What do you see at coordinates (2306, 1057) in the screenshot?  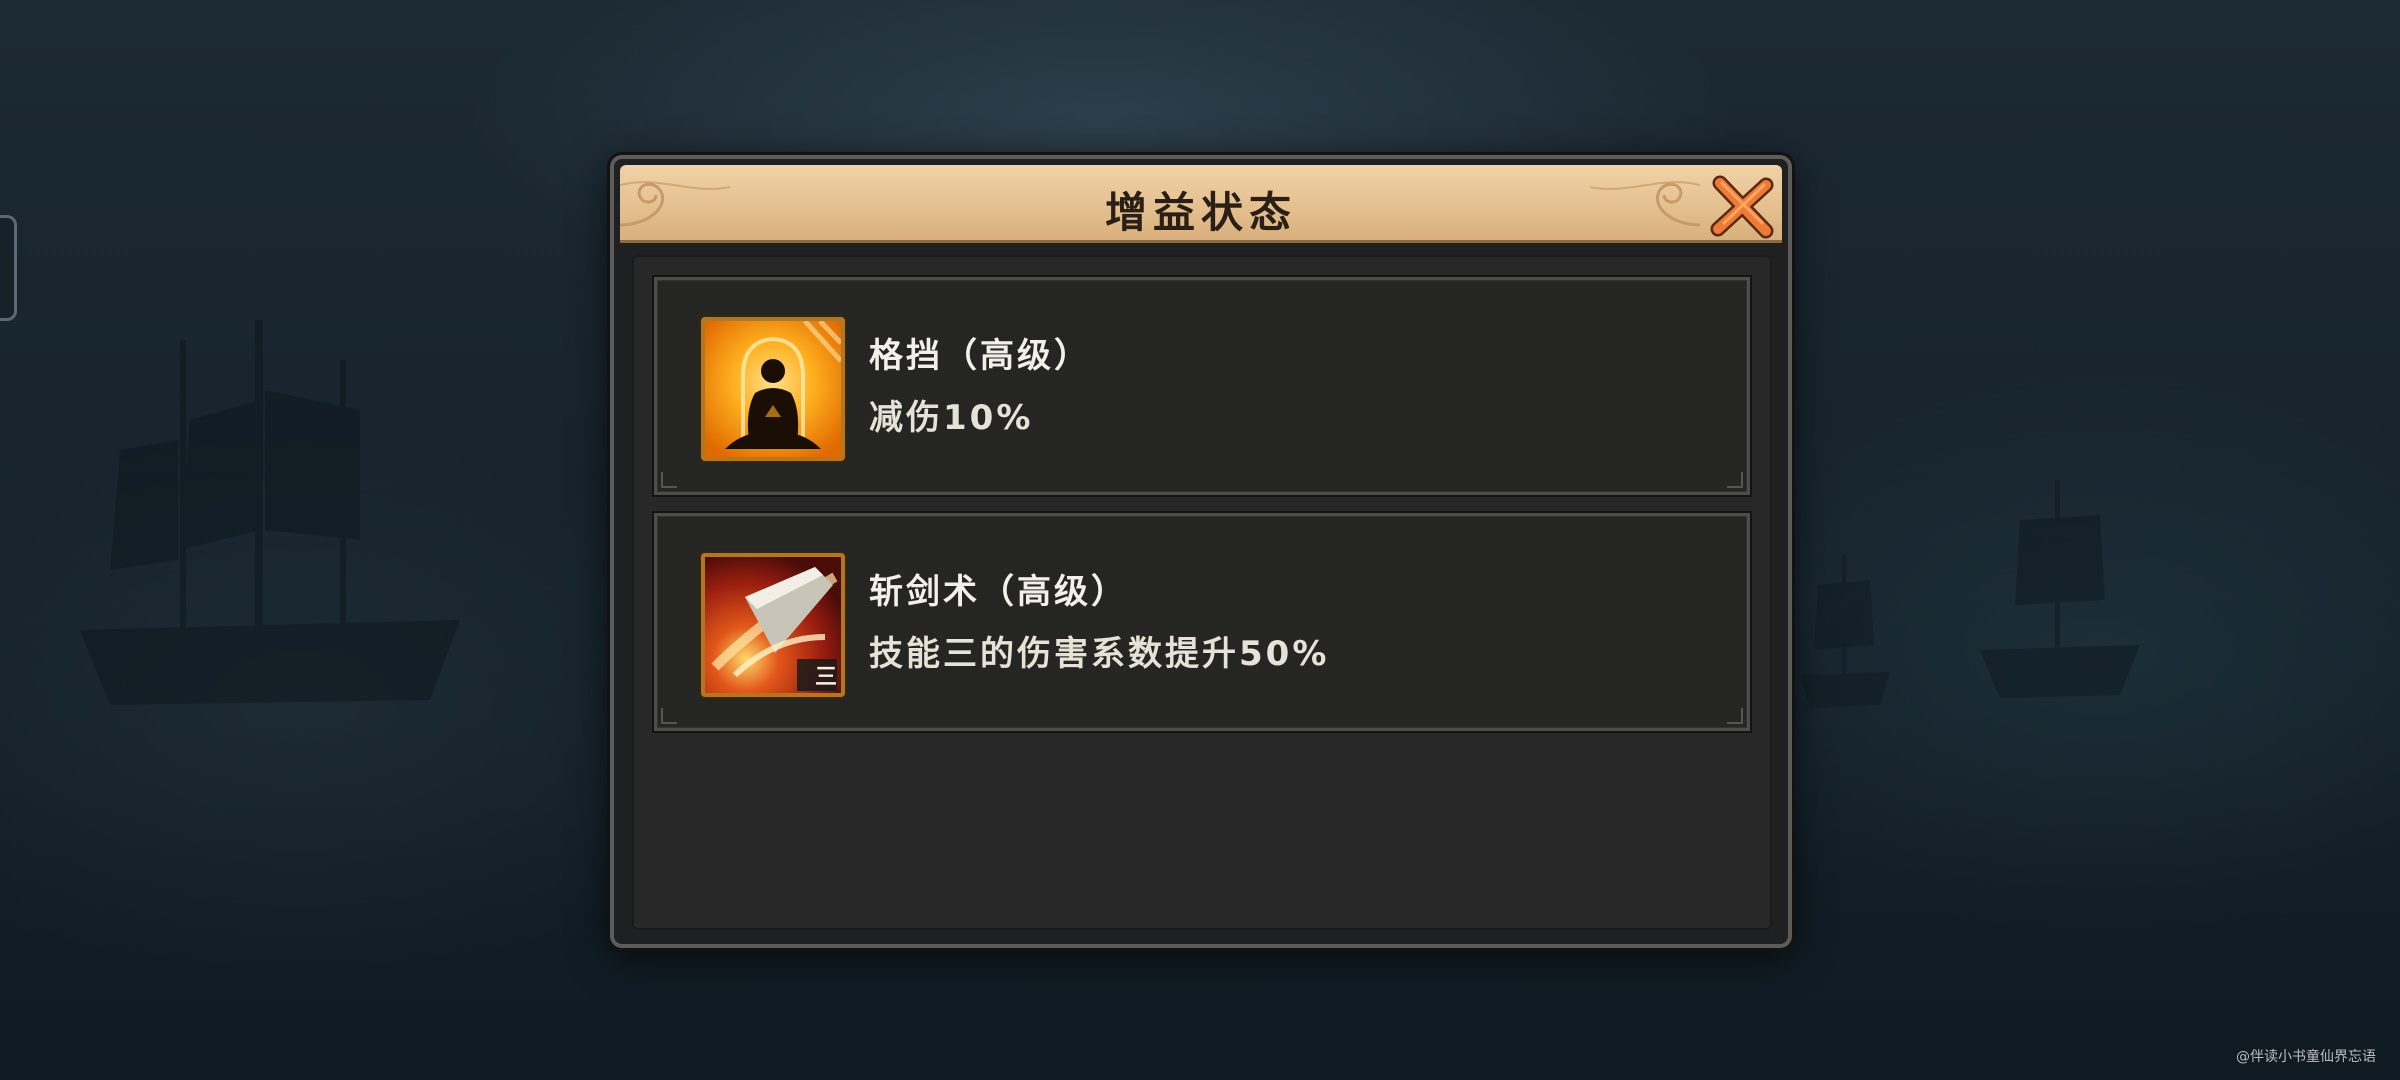 I see `watermark: @伴读小书童仙界忘语` at bounding box center [2306, 1057].